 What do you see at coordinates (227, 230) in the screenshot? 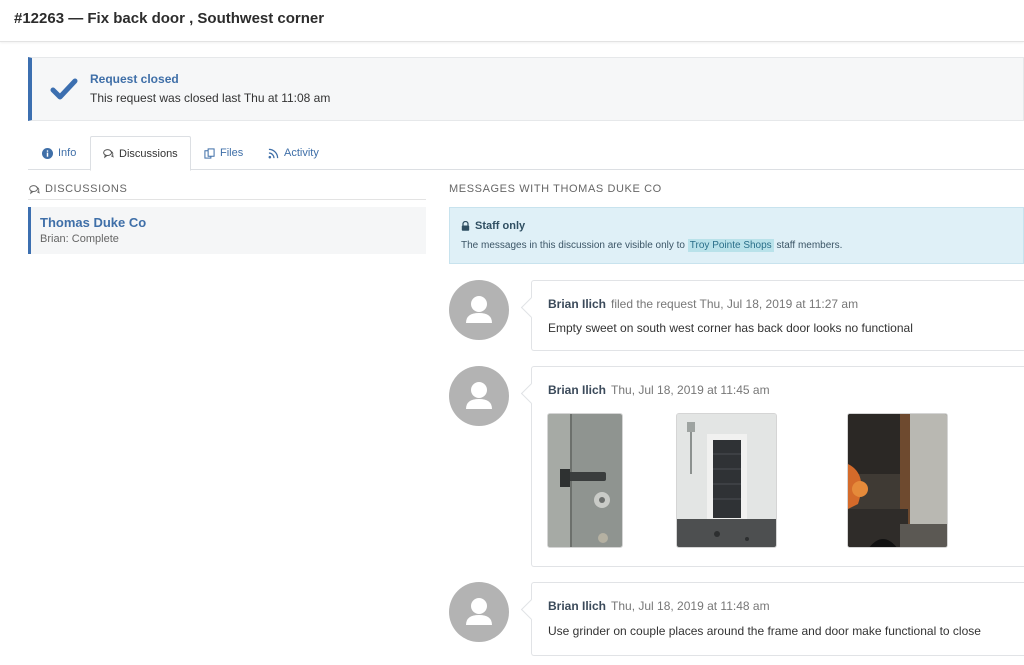
I see `discussion-item: Thomas Duke Co Brian: Complete` at bounding box center [227, 230].